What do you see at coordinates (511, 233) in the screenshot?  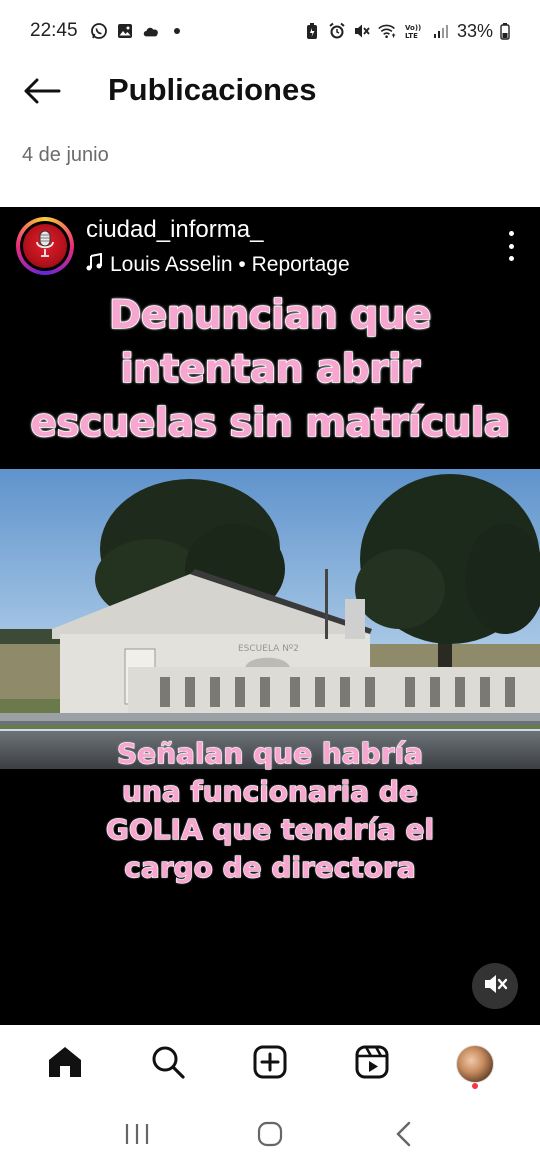 I see `more-dots-icon` at bounding box center [511, 233].